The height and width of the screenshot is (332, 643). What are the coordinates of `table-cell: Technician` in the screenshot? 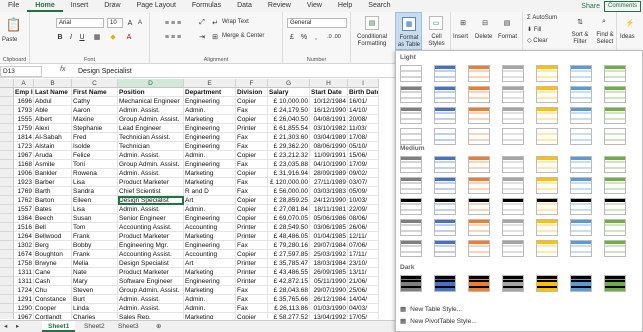 It's located at (151, 146).